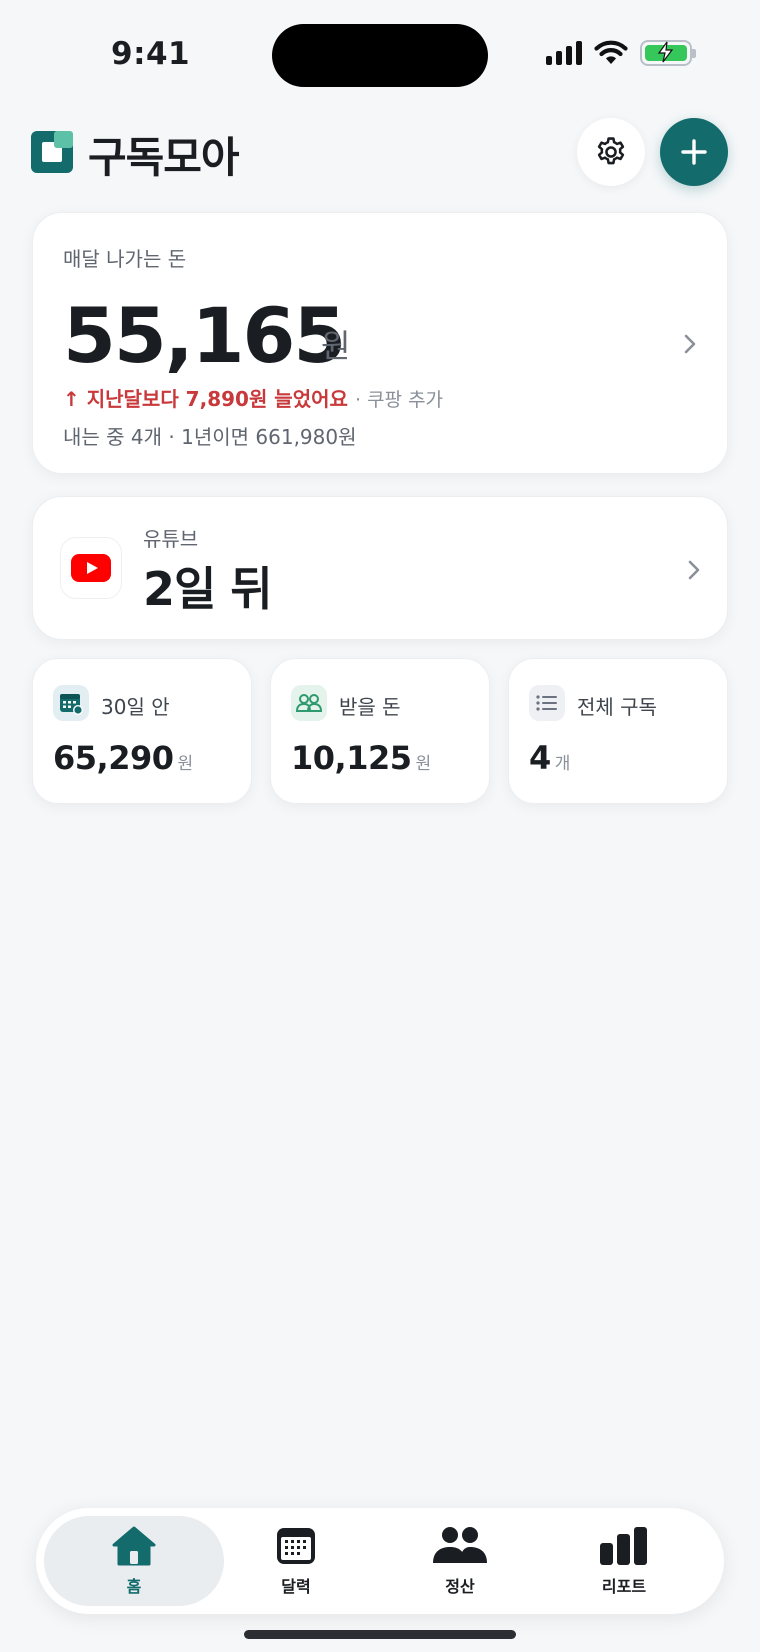  What do you see at coordinates (296, 1586) in the screenshot?
I see `tab-label: 달력` at bounding box center [296, 1586].